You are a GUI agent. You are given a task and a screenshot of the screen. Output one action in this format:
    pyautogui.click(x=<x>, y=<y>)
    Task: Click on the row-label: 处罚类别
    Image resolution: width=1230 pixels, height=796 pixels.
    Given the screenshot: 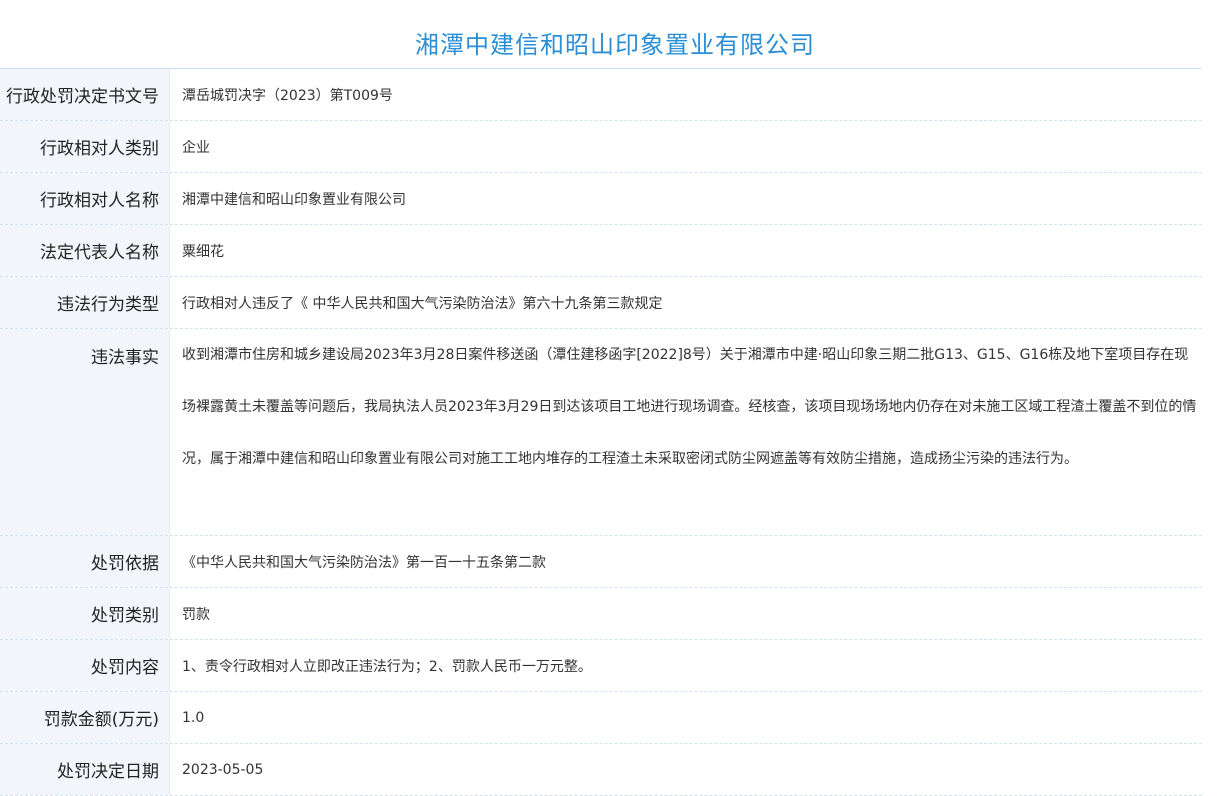 What is the action you would take?
    pyautogui.click(x=85, y=613)
    